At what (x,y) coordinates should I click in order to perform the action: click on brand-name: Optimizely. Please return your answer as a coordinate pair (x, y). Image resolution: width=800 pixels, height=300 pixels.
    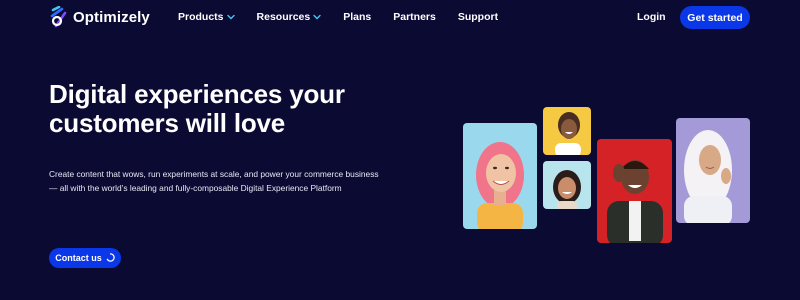
    Looking at the image, I should click on (111, 17).